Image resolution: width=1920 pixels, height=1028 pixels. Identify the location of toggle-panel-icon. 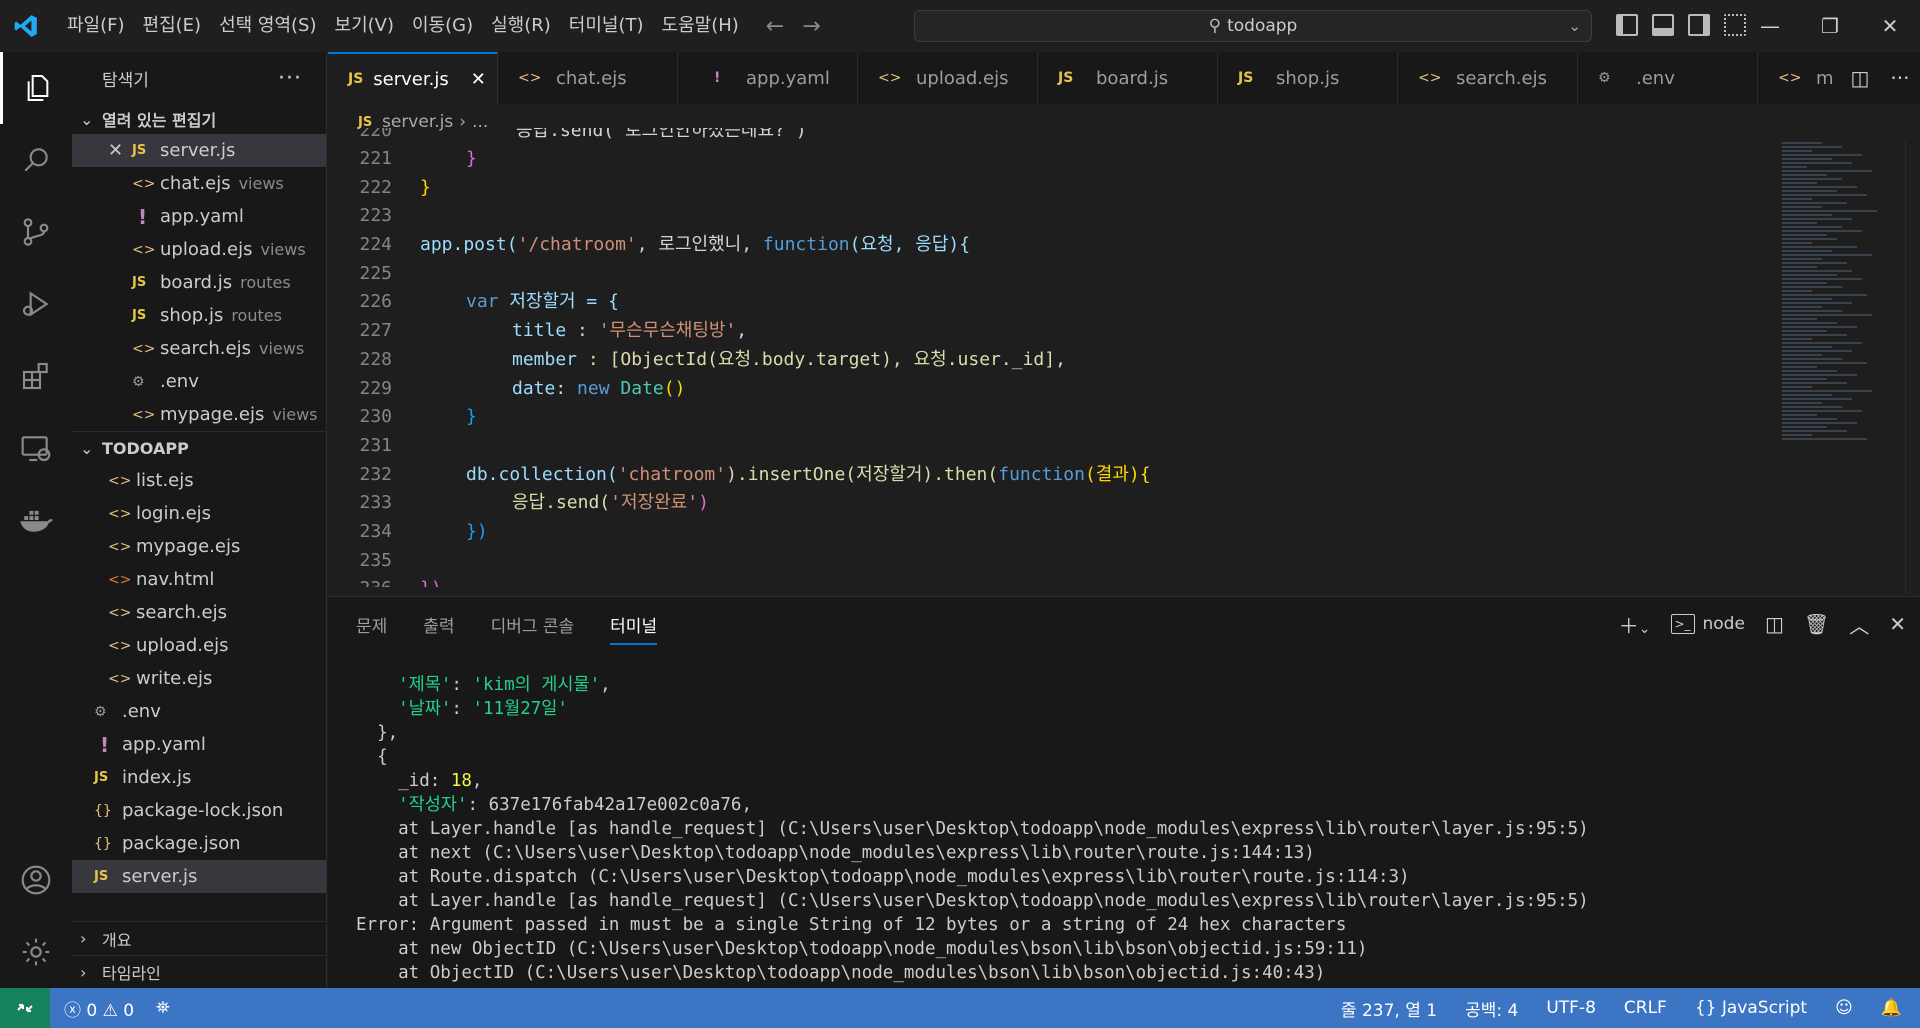
(1663, 25).